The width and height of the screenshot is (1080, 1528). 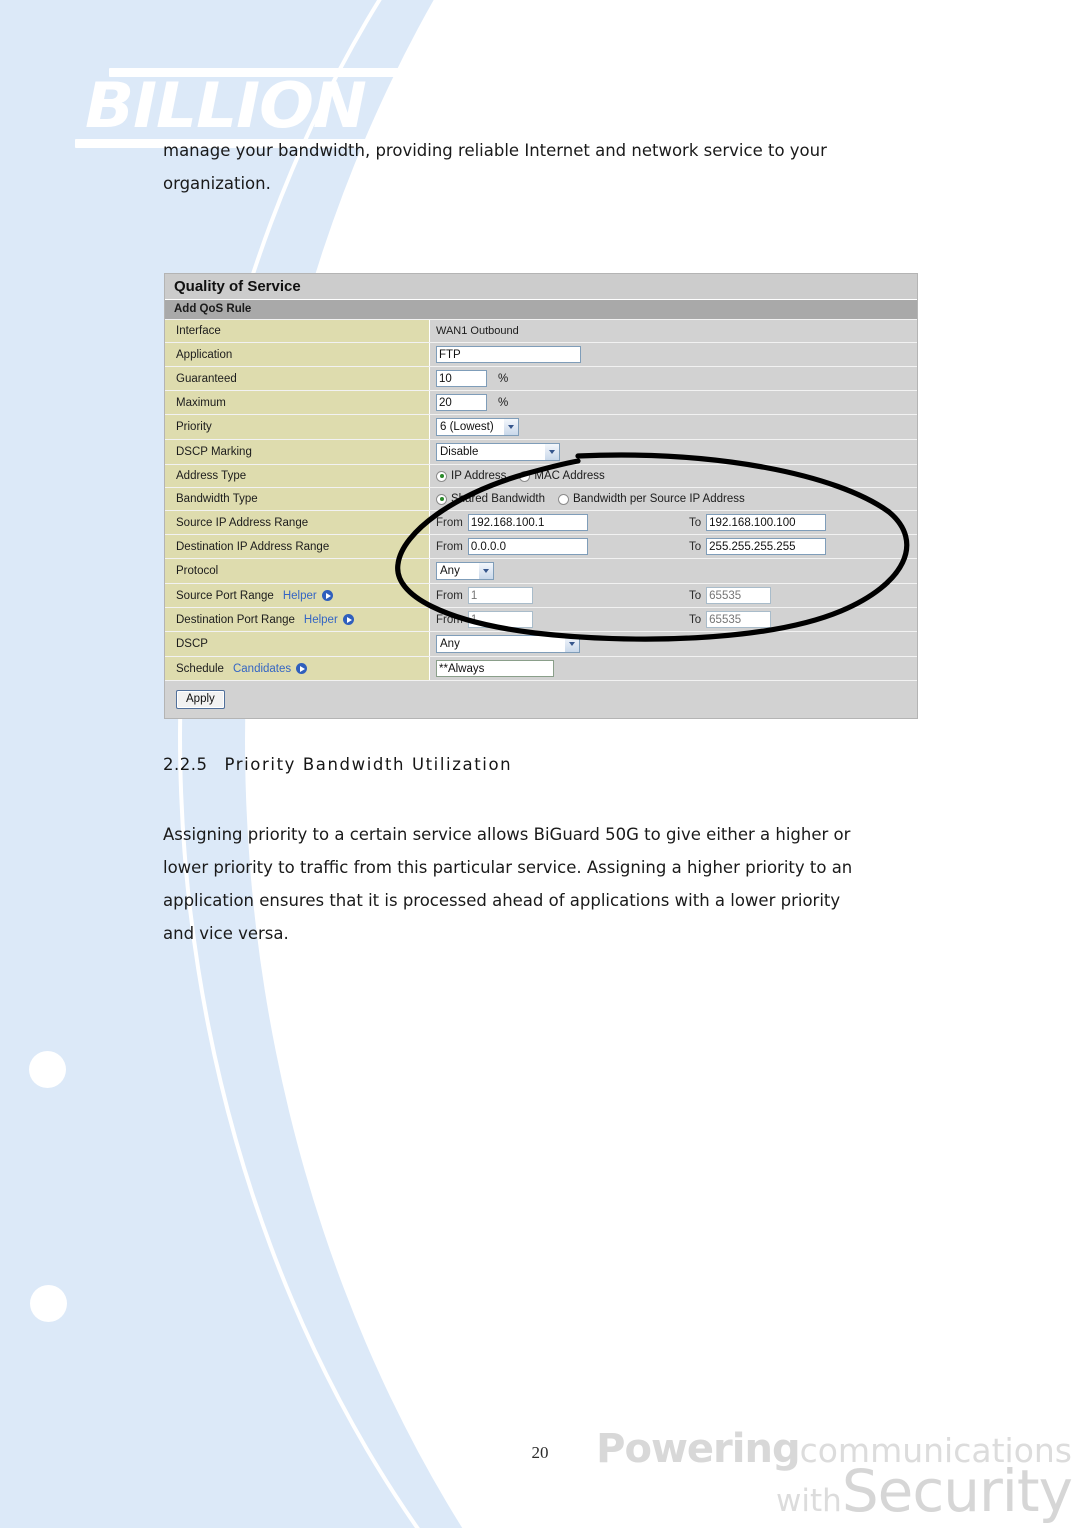 What do you see at coordinates (297, 619) in the screenshot?
I see `label-destination-port-range: Destination Port Range Helper` at bounding box center [297, 619].